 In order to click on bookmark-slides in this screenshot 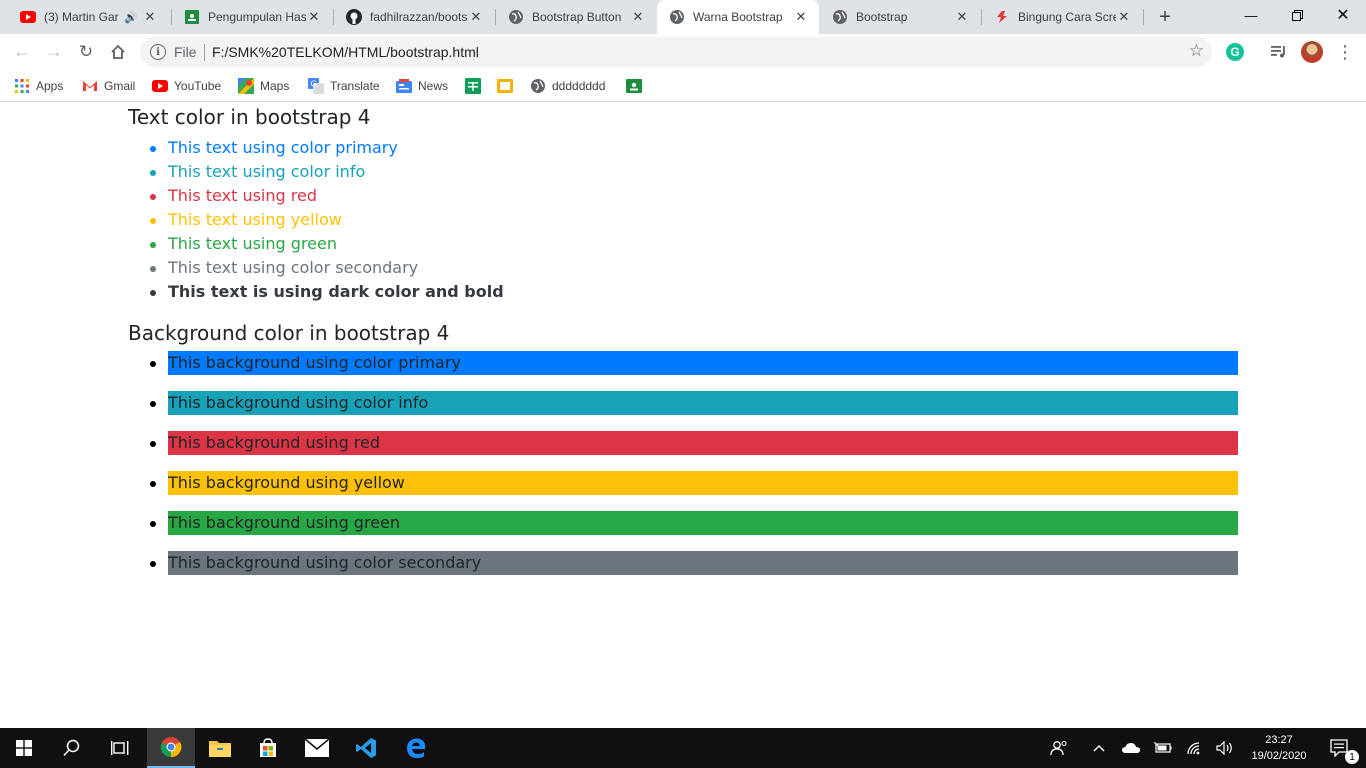, I will do `click(508, 86)`.